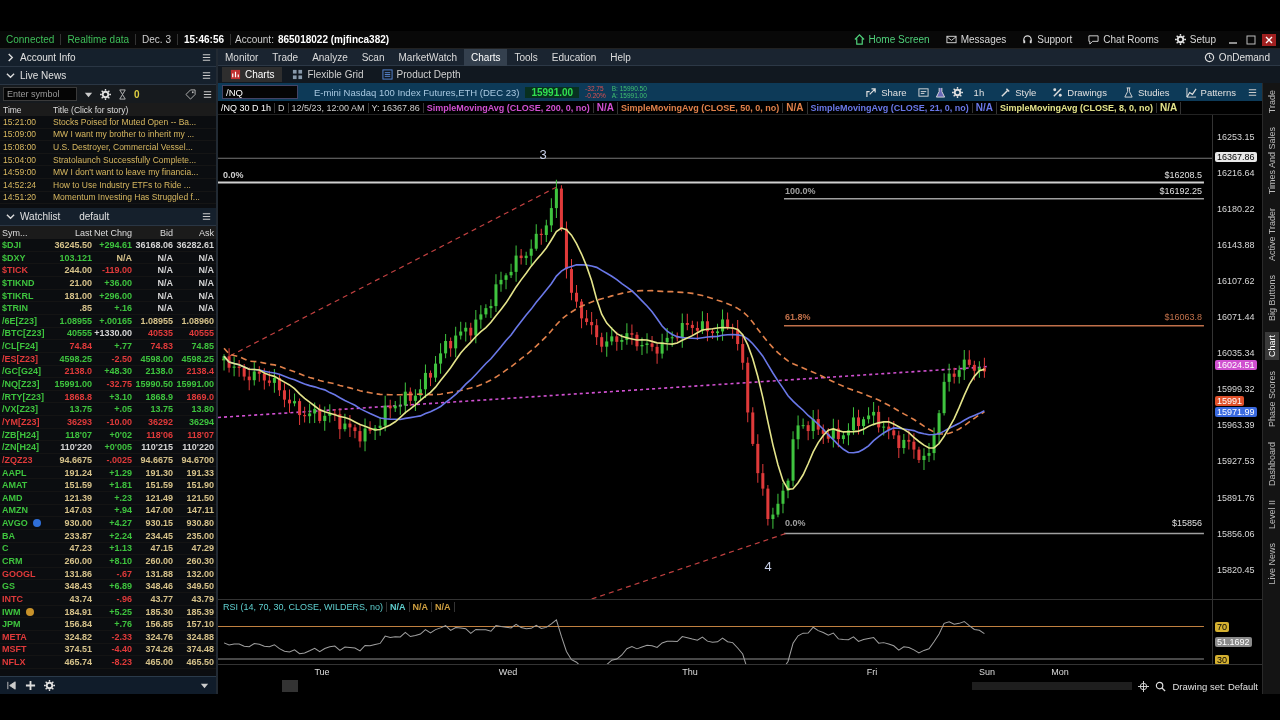 The height and width of the screenshot is (720, 1280). Describe the element at coordinates (330, 57) in the screenshot. I see `menu-tab: Analyze` at that location.